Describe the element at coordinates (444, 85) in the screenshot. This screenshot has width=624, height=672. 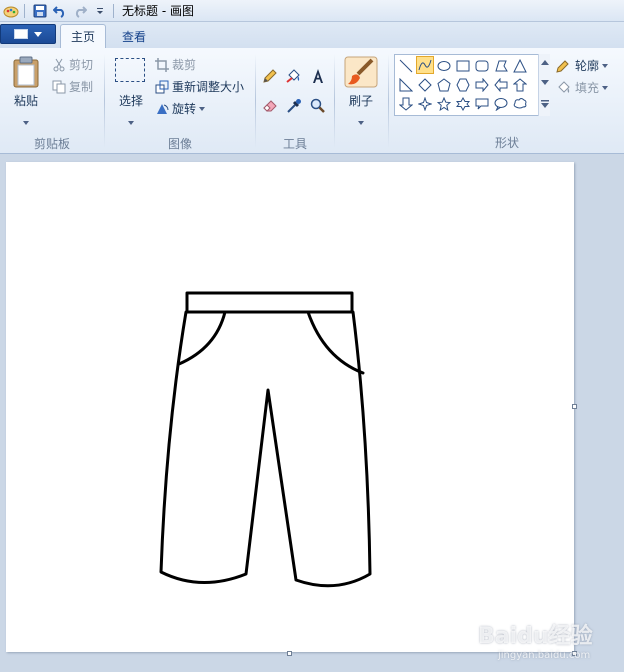
I see `pentagon-shape-icon` at that location.